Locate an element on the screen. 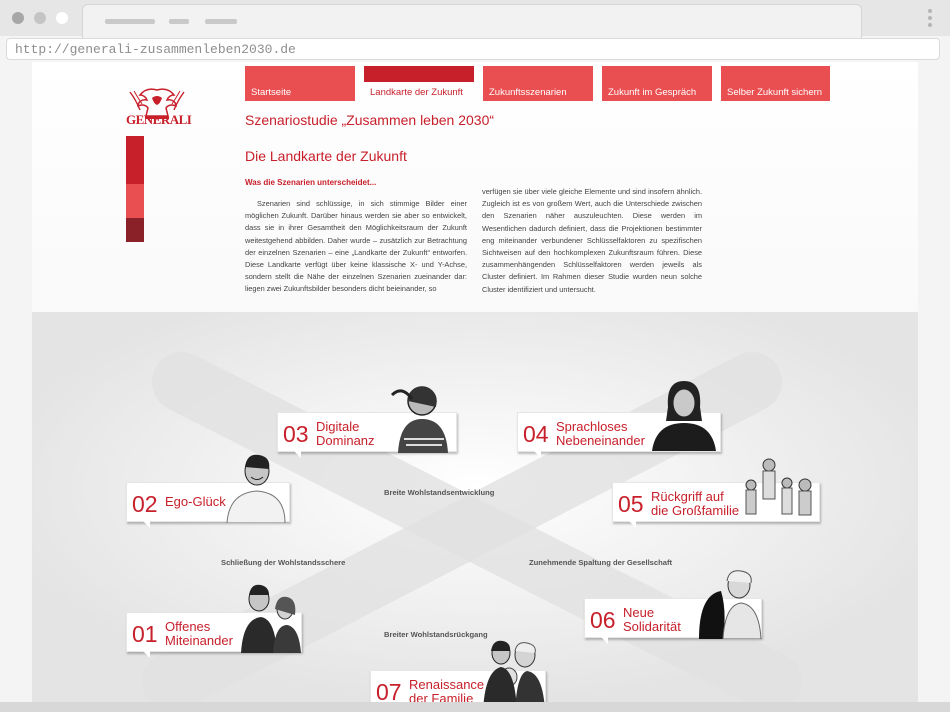 The width and height of the screenshot is (950, 712). axis-label-bottom: Breiter Wohlstandsrückgang is located at coordinates (436, 634).